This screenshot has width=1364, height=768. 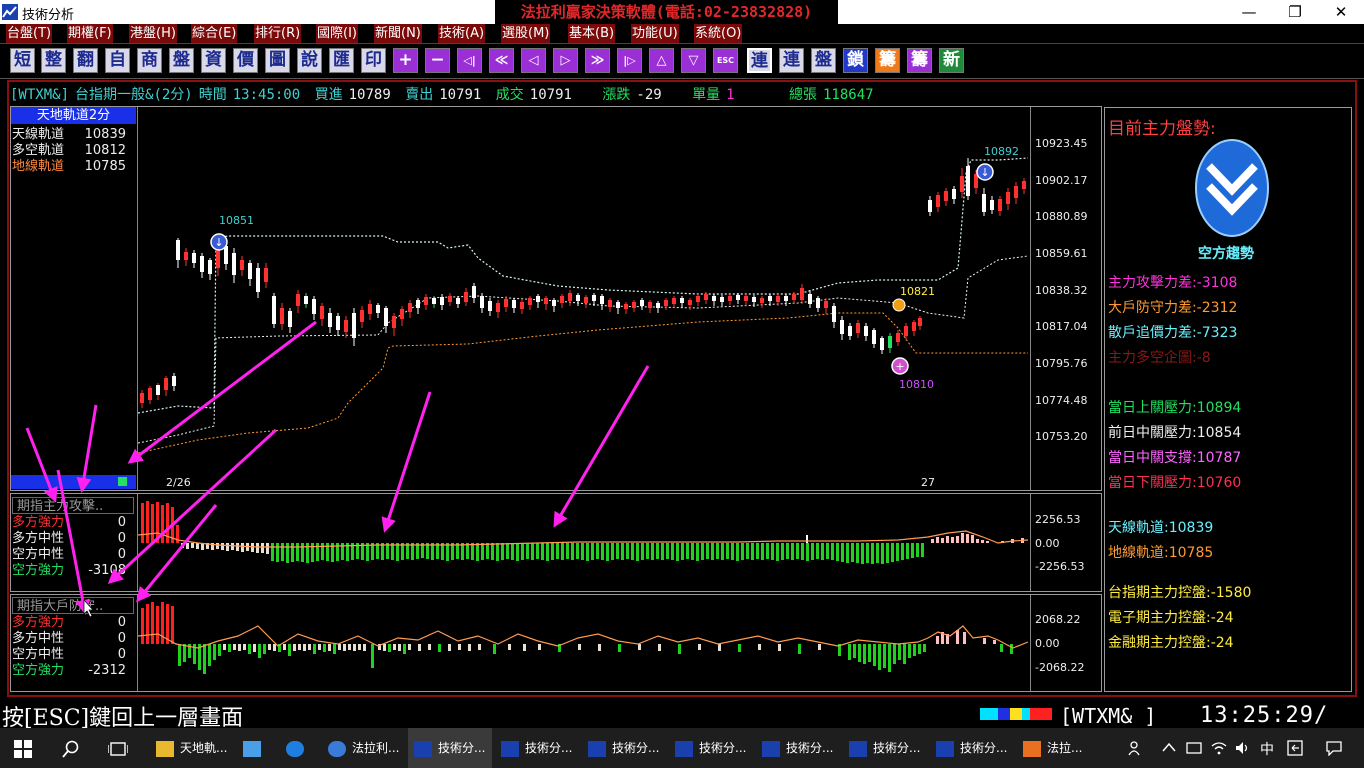 I want to click on keyboard-icon, so click(x=1295, y=748).